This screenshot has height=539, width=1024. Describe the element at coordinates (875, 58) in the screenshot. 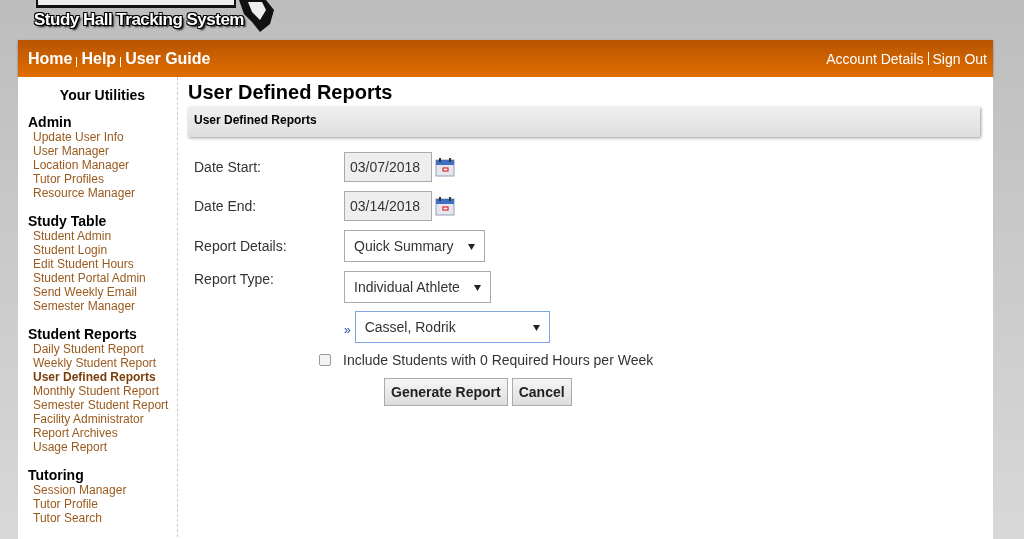

I see `nav-link: Account Details` at that location.